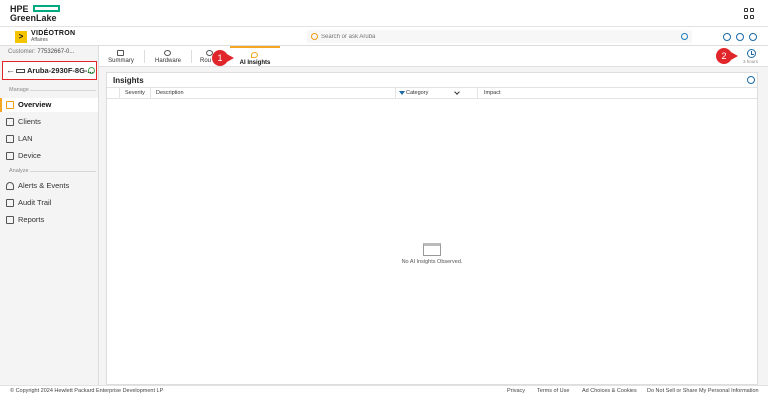 The height and width of the screenshot is (396, 768). What do you see at coordinates (167, 53) in the screenshot?
I see `hardware-icon` at bounding box center [167, 53].